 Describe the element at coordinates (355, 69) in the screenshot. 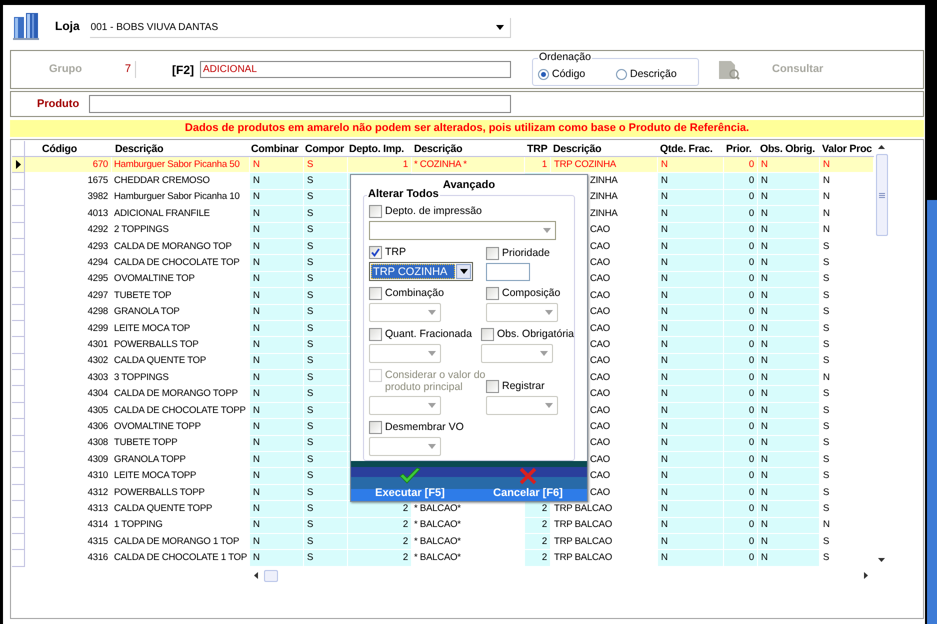

I see `group-name-field: ADICIONAL` at that location.